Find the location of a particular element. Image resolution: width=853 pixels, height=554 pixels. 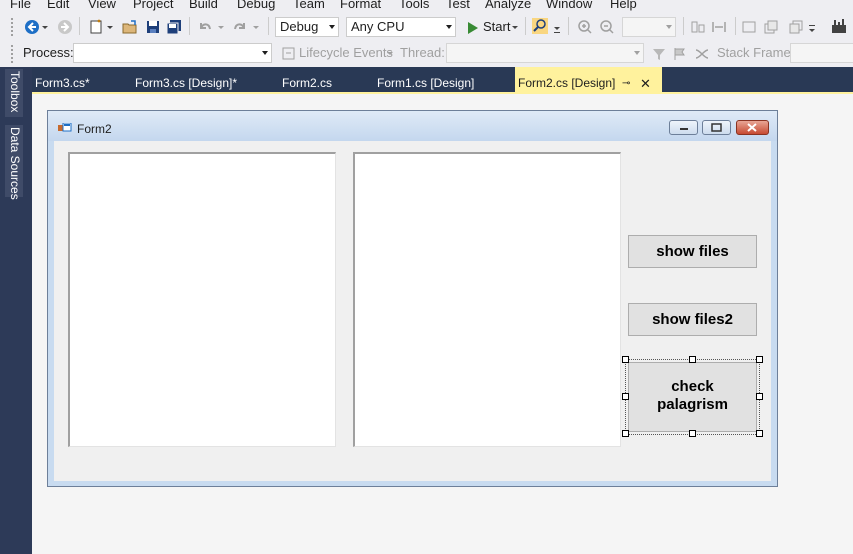

menu-format: Format is located at coordinates (360, 5).